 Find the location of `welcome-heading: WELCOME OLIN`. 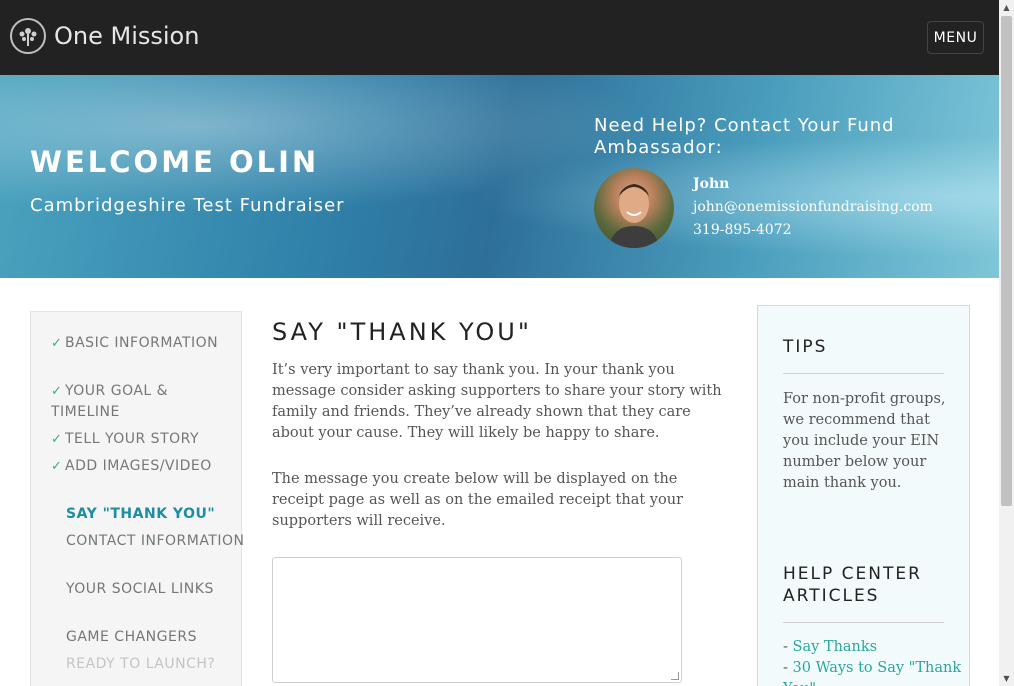

welcome-heading: WELCOME OLIN is located at coordinates (175, 162).